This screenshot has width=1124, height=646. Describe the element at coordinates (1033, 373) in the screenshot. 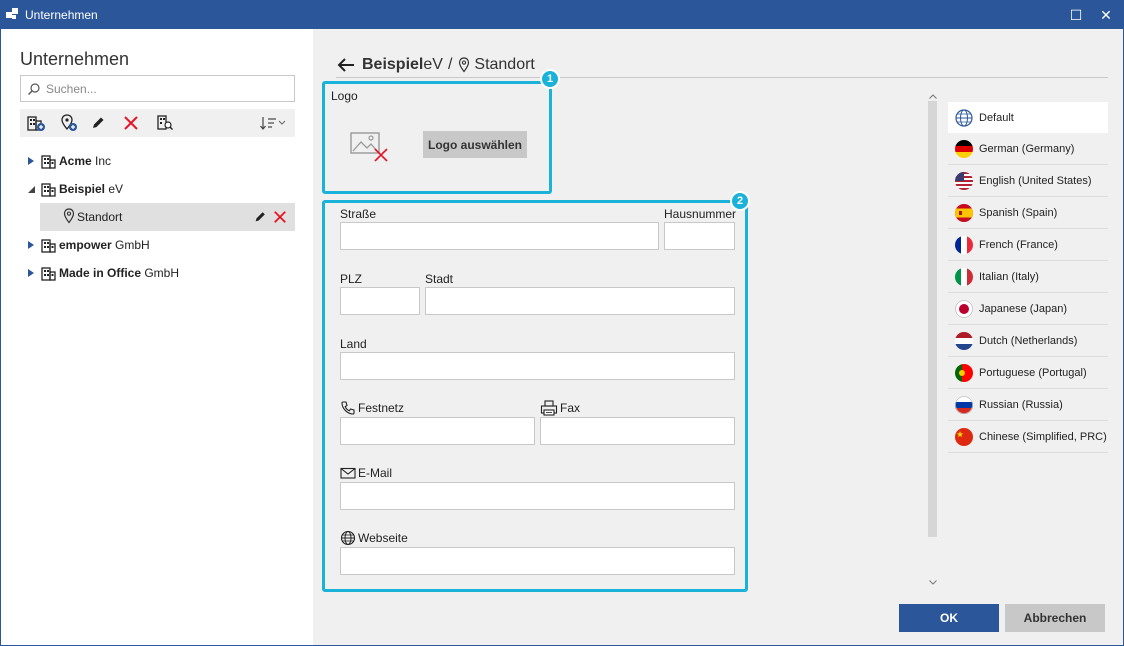

I see `language-label: Portuguese (Portugal)` at that location.